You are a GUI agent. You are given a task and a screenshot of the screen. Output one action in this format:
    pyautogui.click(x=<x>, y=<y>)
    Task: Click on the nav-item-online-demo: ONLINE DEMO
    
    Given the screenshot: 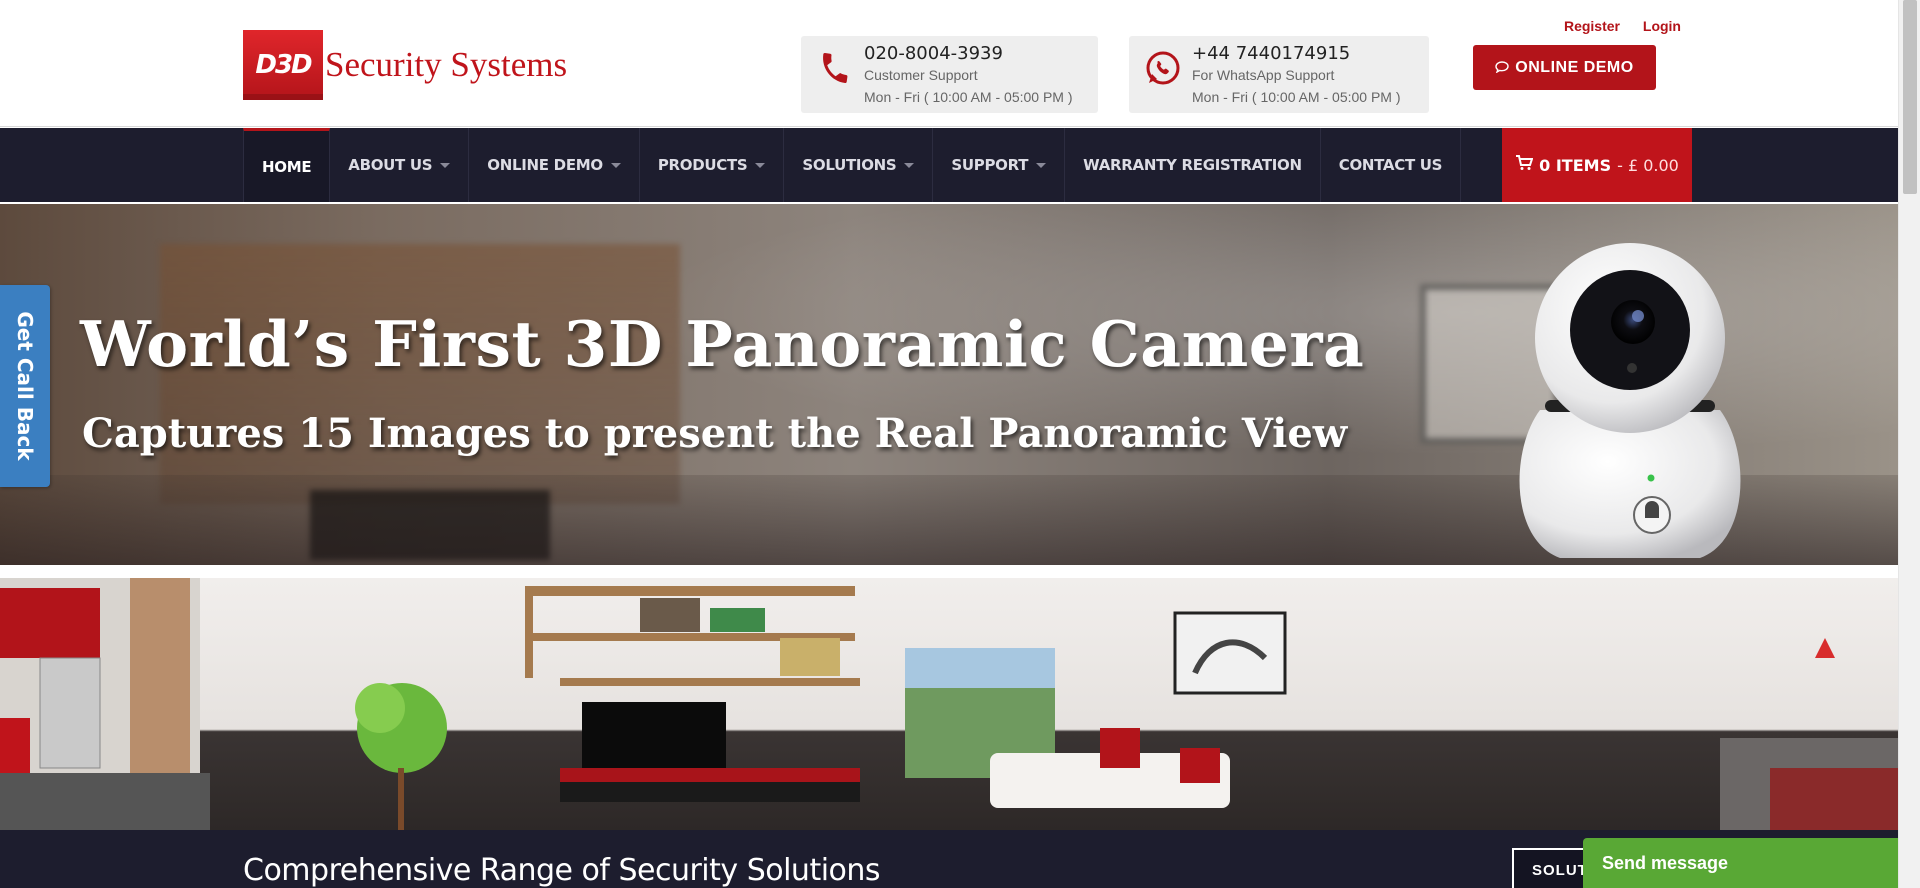 What is the action you would take?
    pyautogui.click(x=554, y=165)
    